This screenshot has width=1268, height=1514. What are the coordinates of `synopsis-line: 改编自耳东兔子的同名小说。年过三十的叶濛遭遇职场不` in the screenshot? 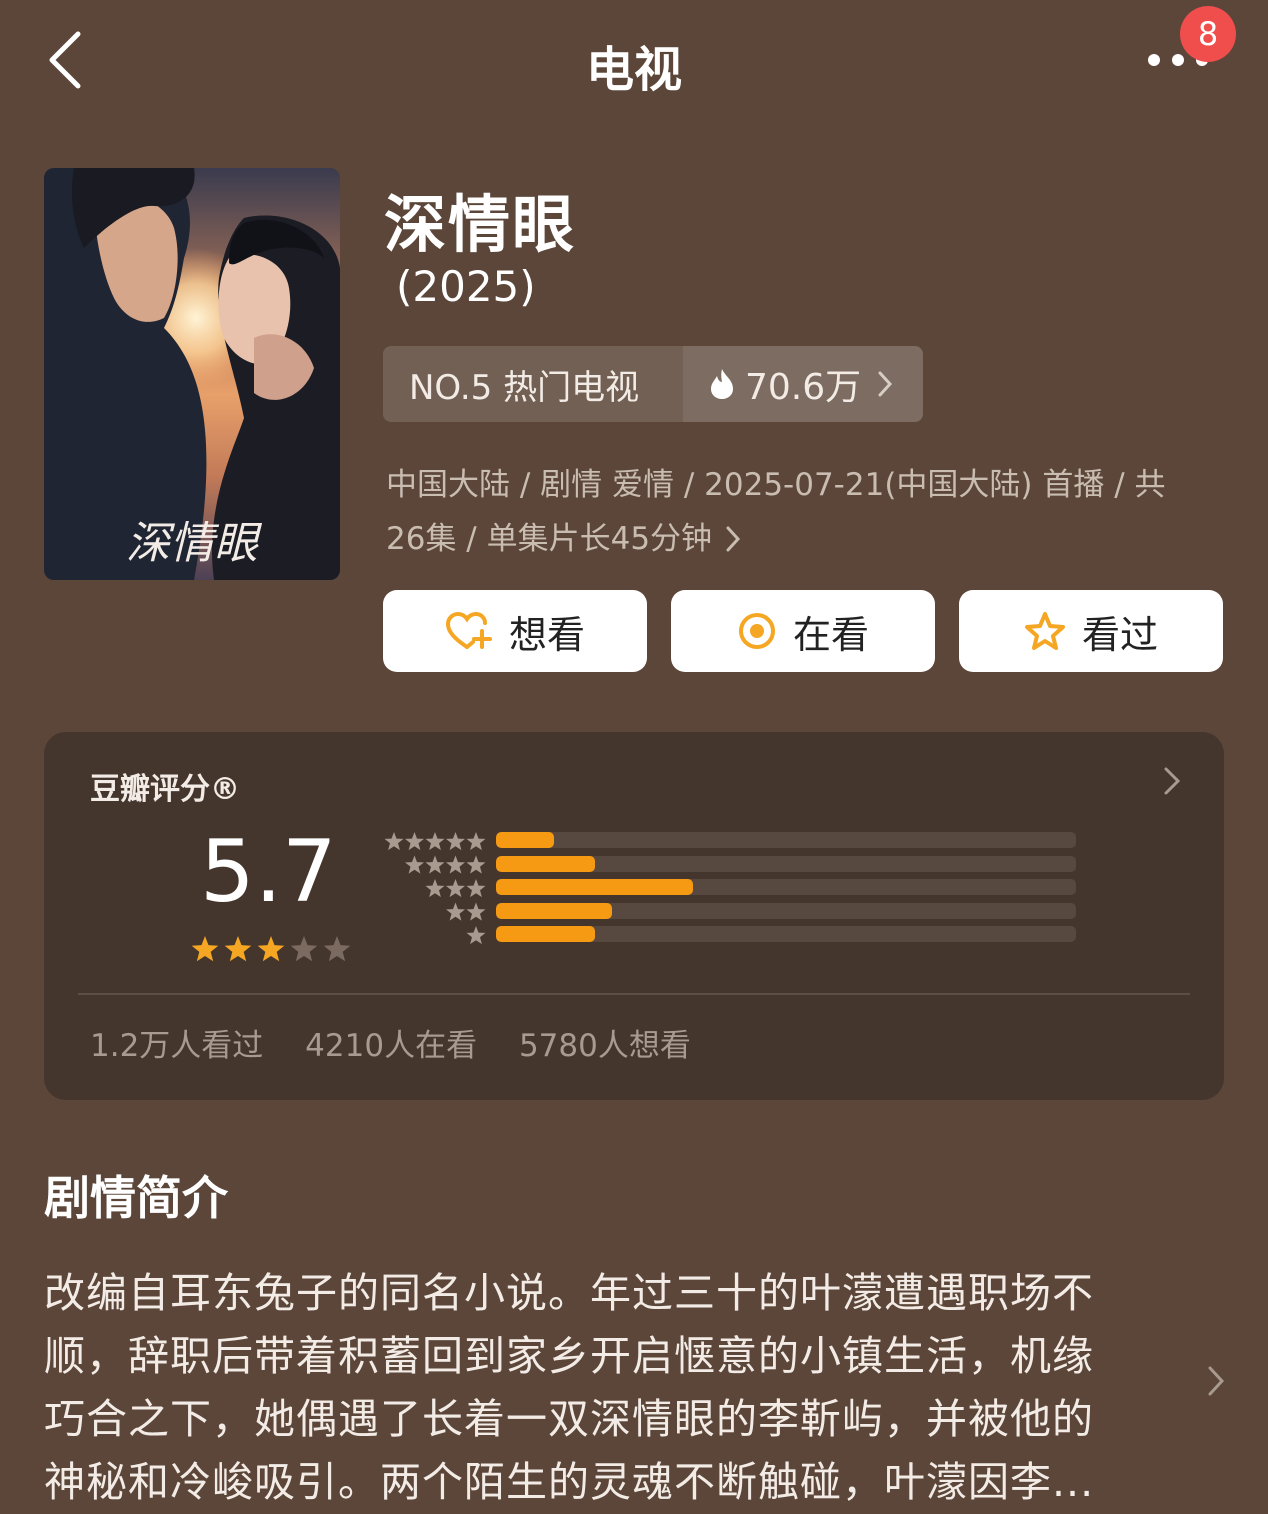 It's located at (569, 1293).